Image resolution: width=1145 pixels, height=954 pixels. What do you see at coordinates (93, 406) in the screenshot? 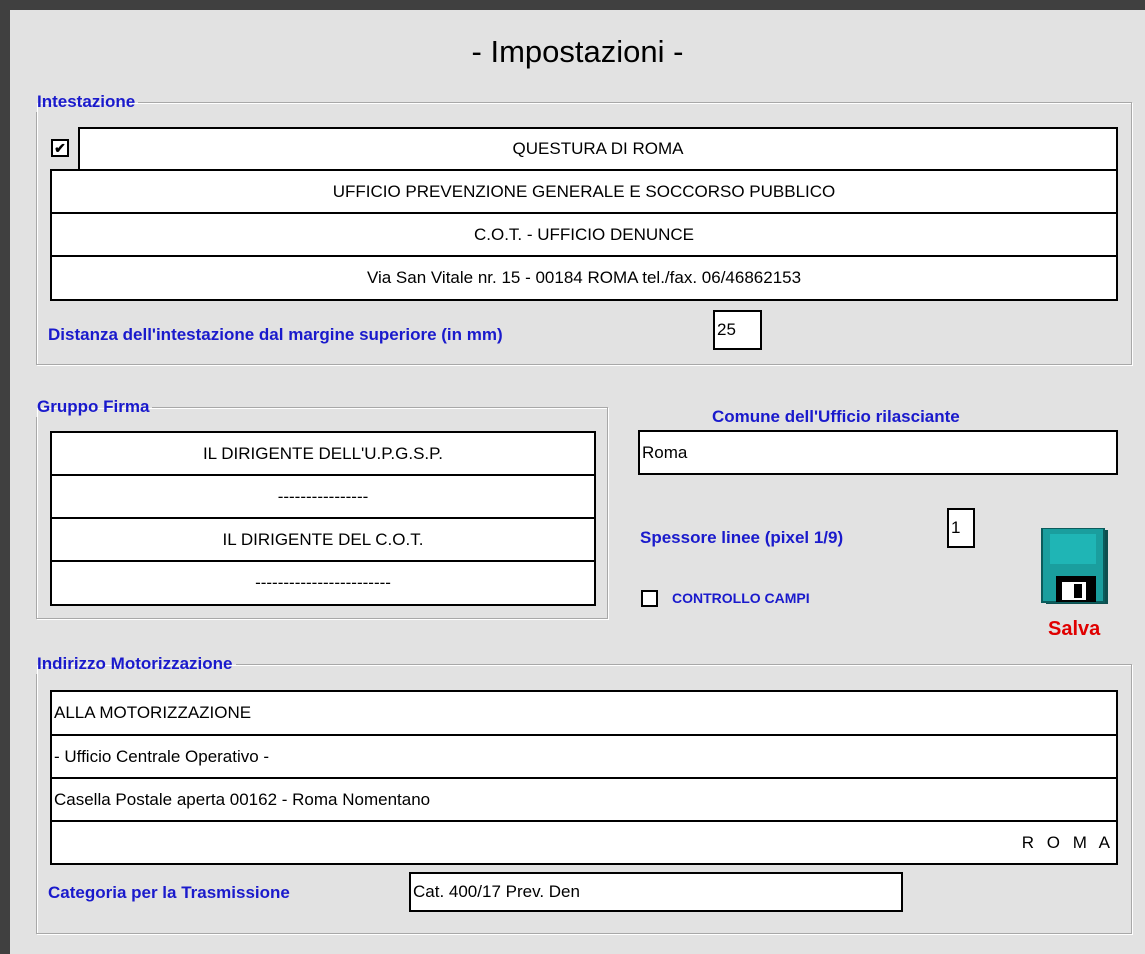
I see `gruppo-firma-legend: Gruppo Firma` at bounding box center [93, 406].